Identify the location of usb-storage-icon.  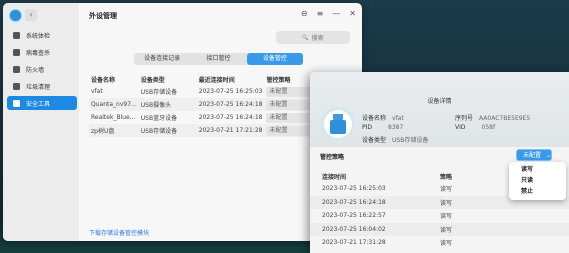
(338, 124).